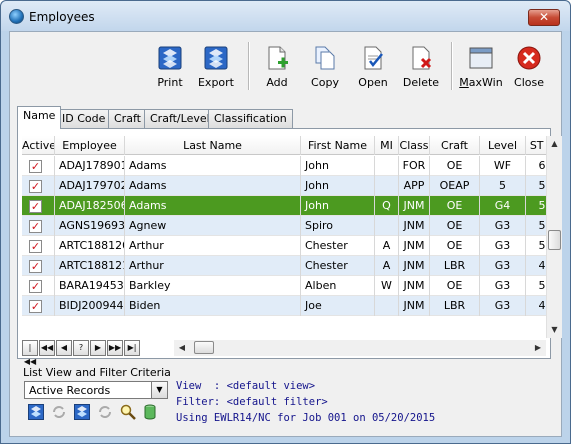  Describe the element at coordinates (536, 145) in the screenshot. I see `column-header: ST Ra` at that location.